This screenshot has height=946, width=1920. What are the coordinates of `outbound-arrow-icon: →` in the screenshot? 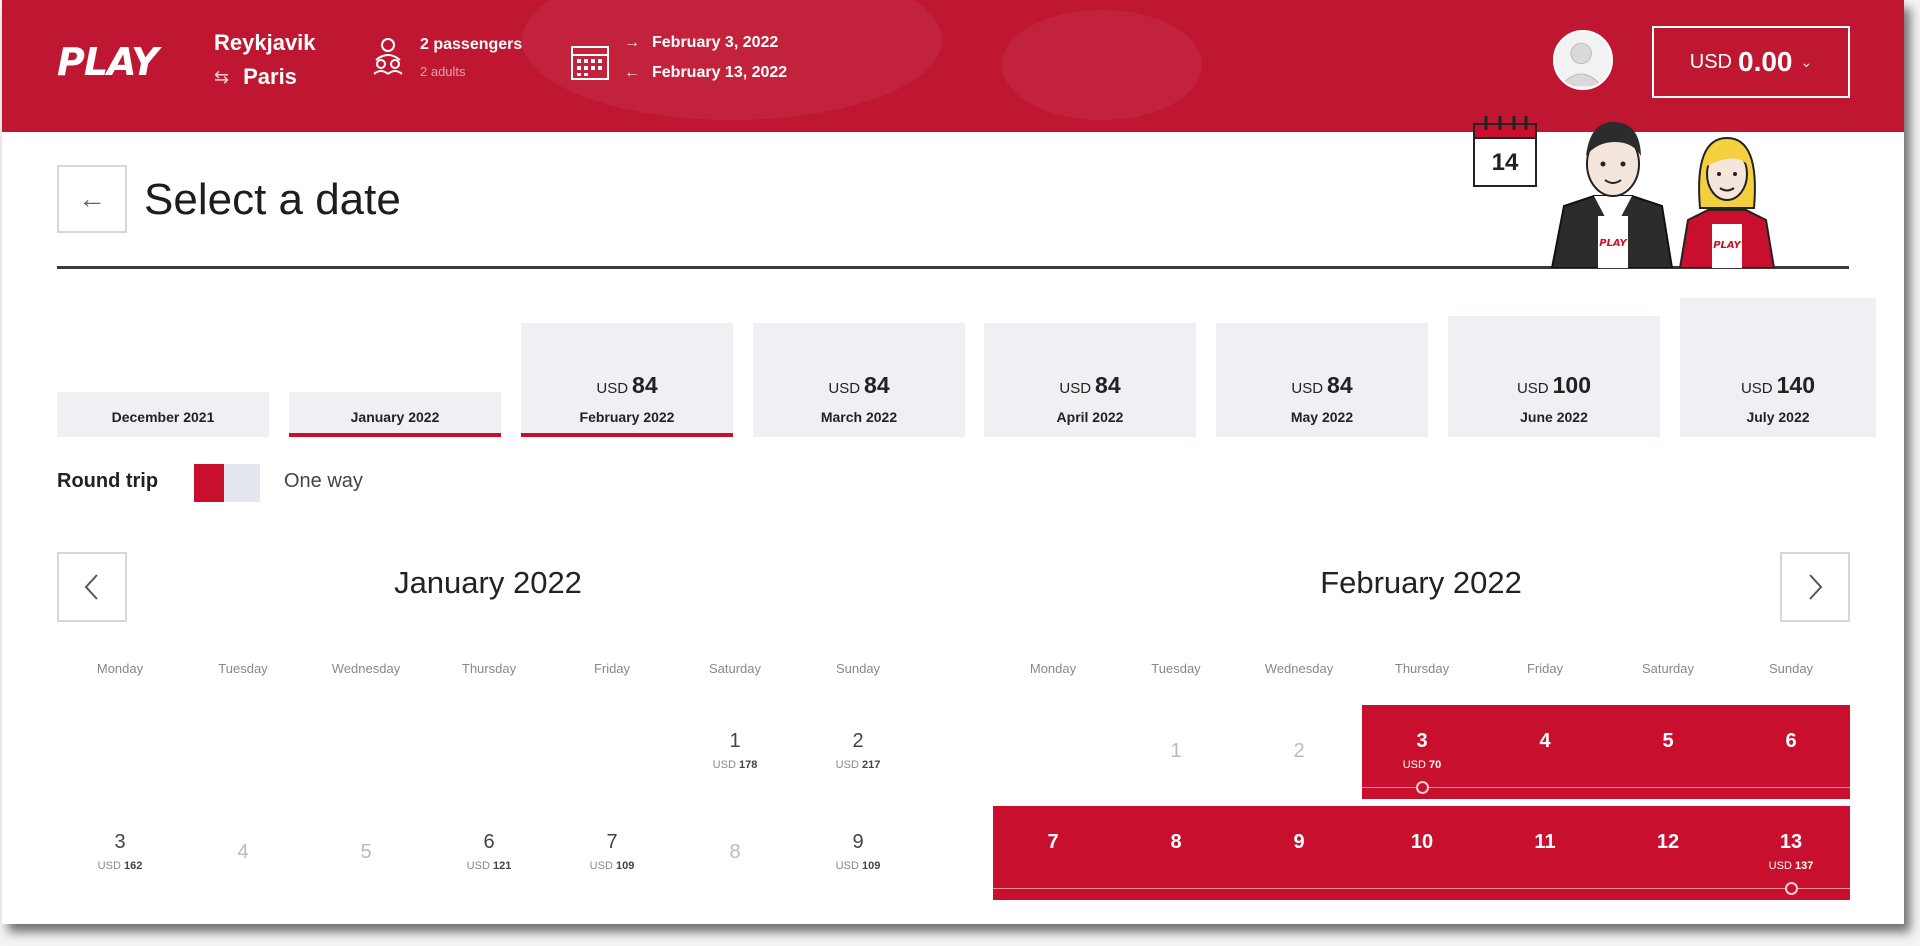 It's located at (632, 42).